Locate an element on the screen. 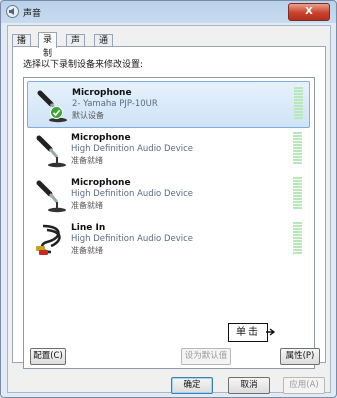 The image size is (337, 398). set-default-button: 设为默认值 is located at coordinates (206, 356).